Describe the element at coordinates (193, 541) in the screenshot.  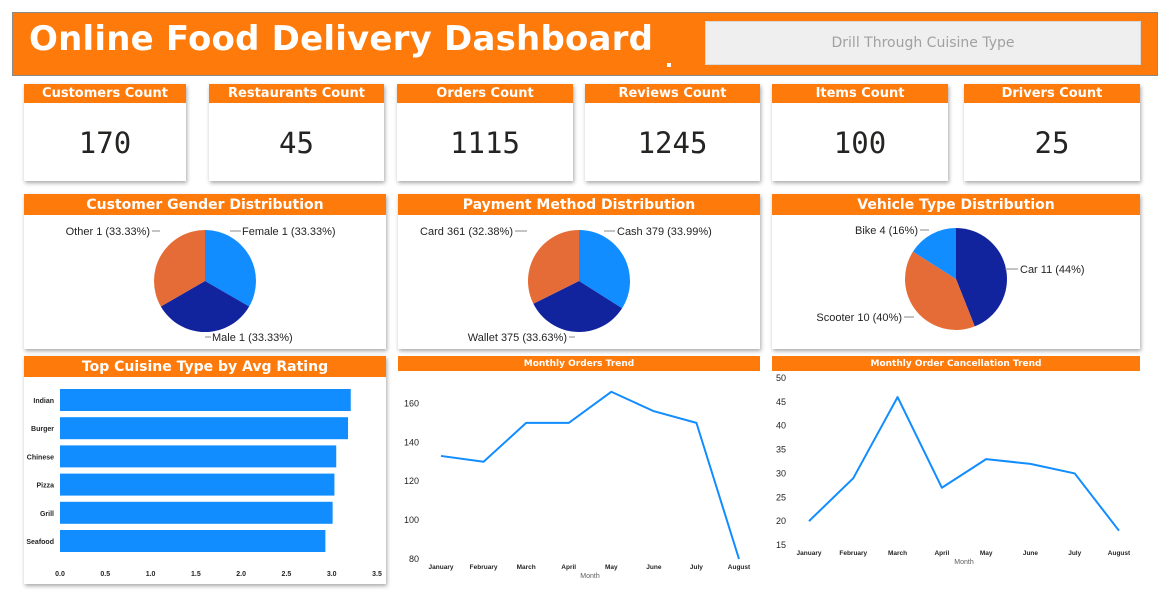
I see `bar-seafood` at that location.